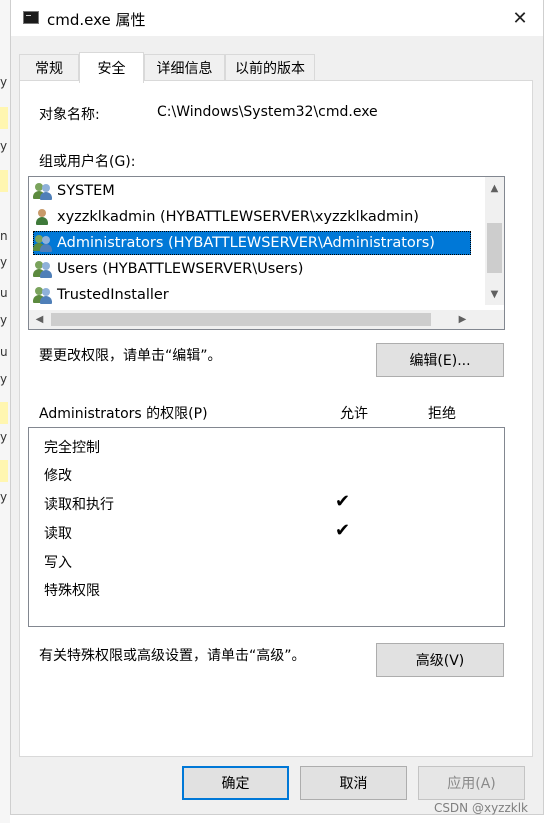  Describe the element at coordinates (180, 269) in the screenshot. I see `list-item-label: Users (HYBATTLEWSERVER\Users)` at that location.